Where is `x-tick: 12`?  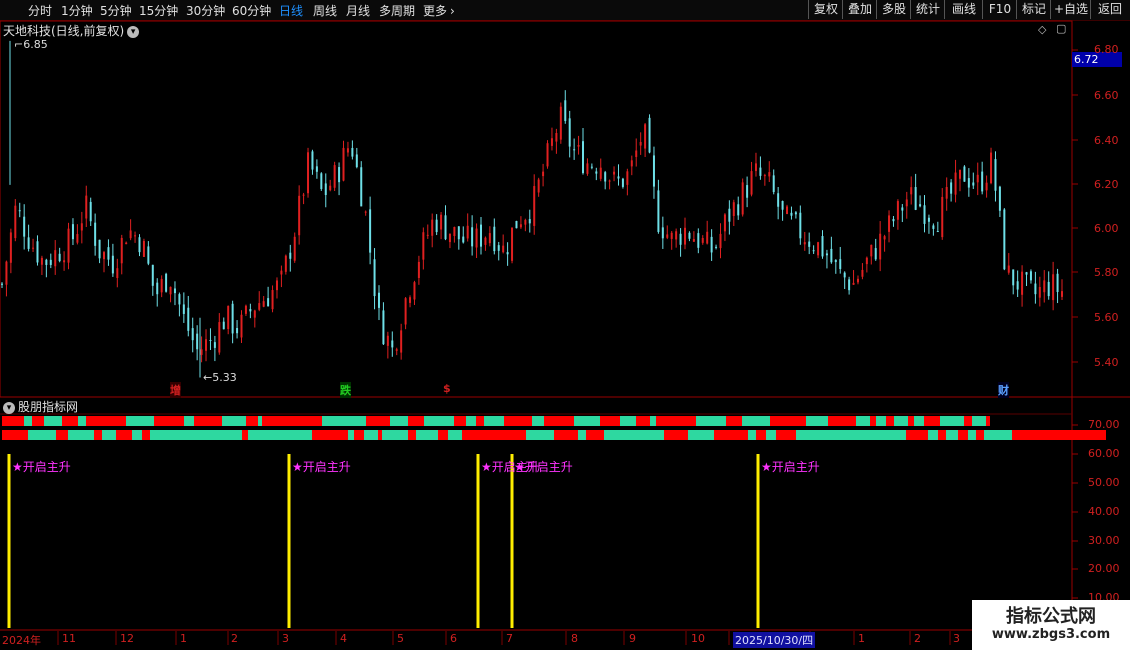
x-tick: 12 is located at coordinates (127, 638).